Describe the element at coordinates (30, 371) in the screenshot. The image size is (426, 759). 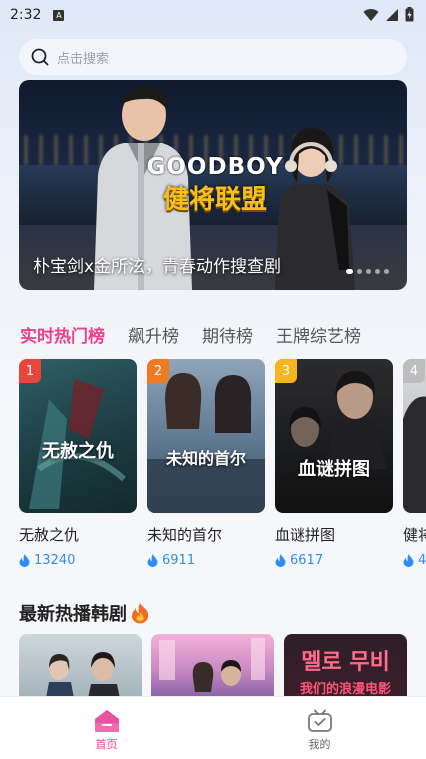
I see `rank-badge: 1` at that location.